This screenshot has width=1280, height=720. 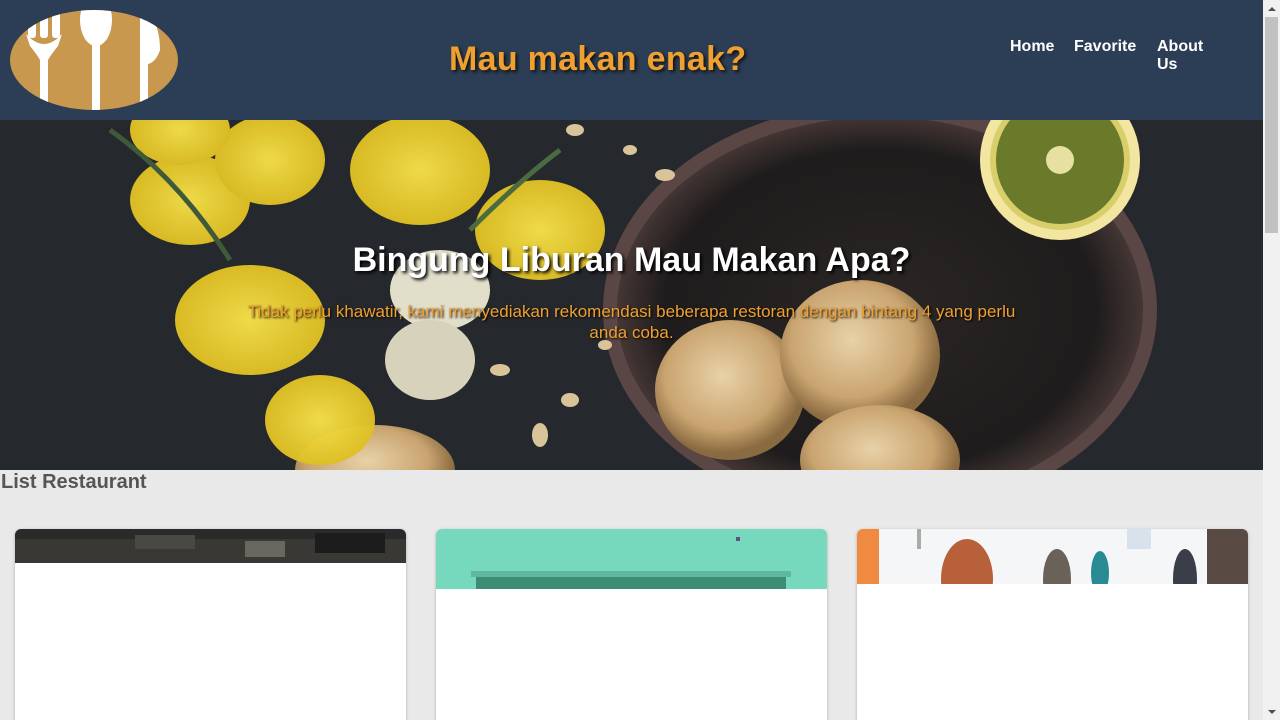 What do you see at coordinates (94, 60) in the screenshot?
I see `cutlery-logo-icon` at bounding box center [94, 60].